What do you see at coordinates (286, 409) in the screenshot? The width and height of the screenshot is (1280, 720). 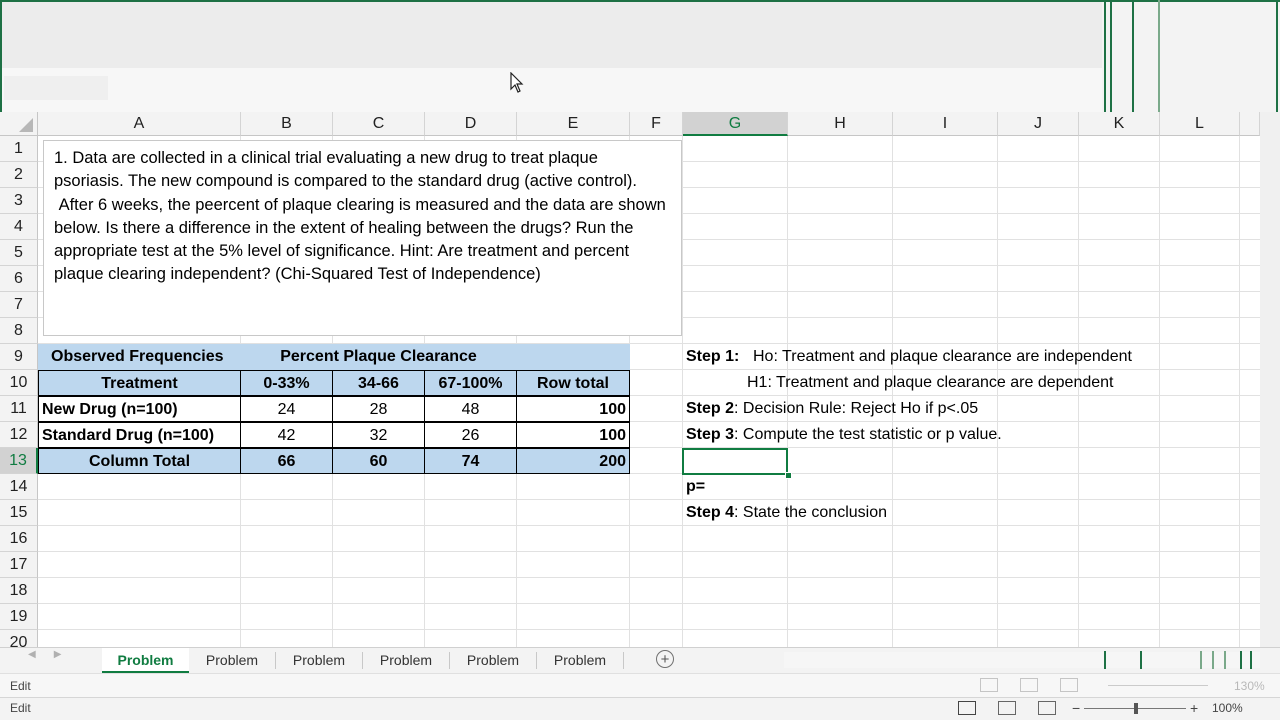 I see `table-cell: 24` at bounding box center [286, 409].